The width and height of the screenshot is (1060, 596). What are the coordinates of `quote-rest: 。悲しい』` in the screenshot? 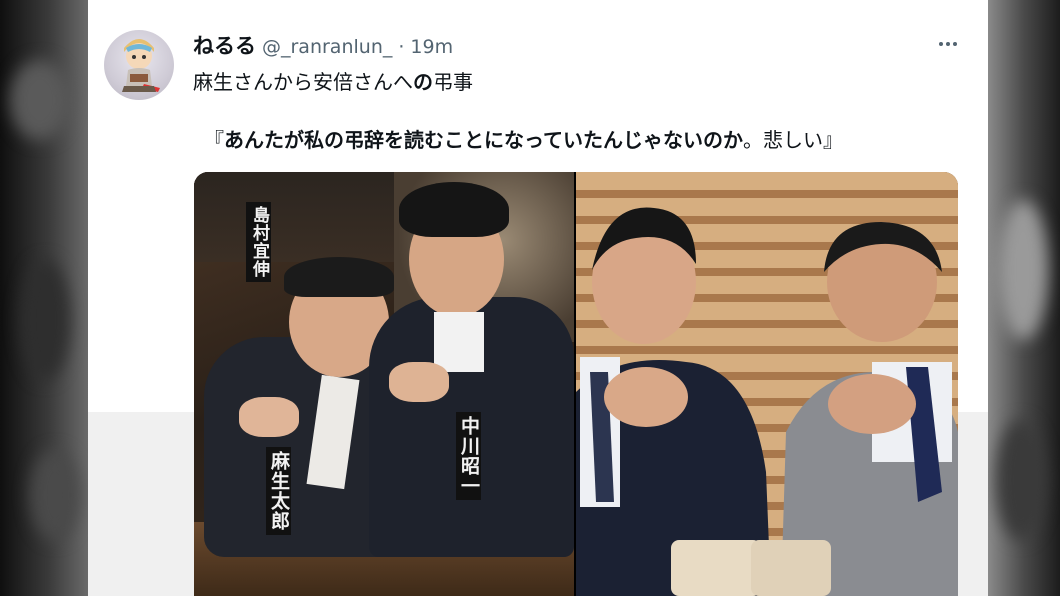 It's located at (793, 140).